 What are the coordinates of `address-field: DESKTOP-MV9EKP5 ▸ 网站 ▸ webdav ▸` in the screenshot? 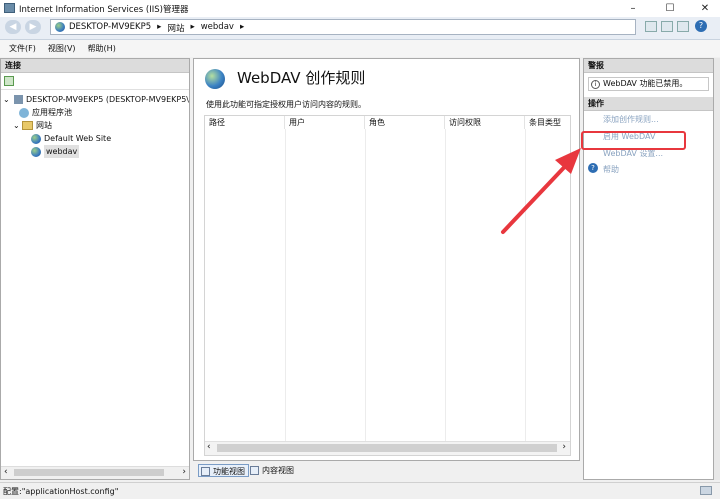 It's located at (343, 27).